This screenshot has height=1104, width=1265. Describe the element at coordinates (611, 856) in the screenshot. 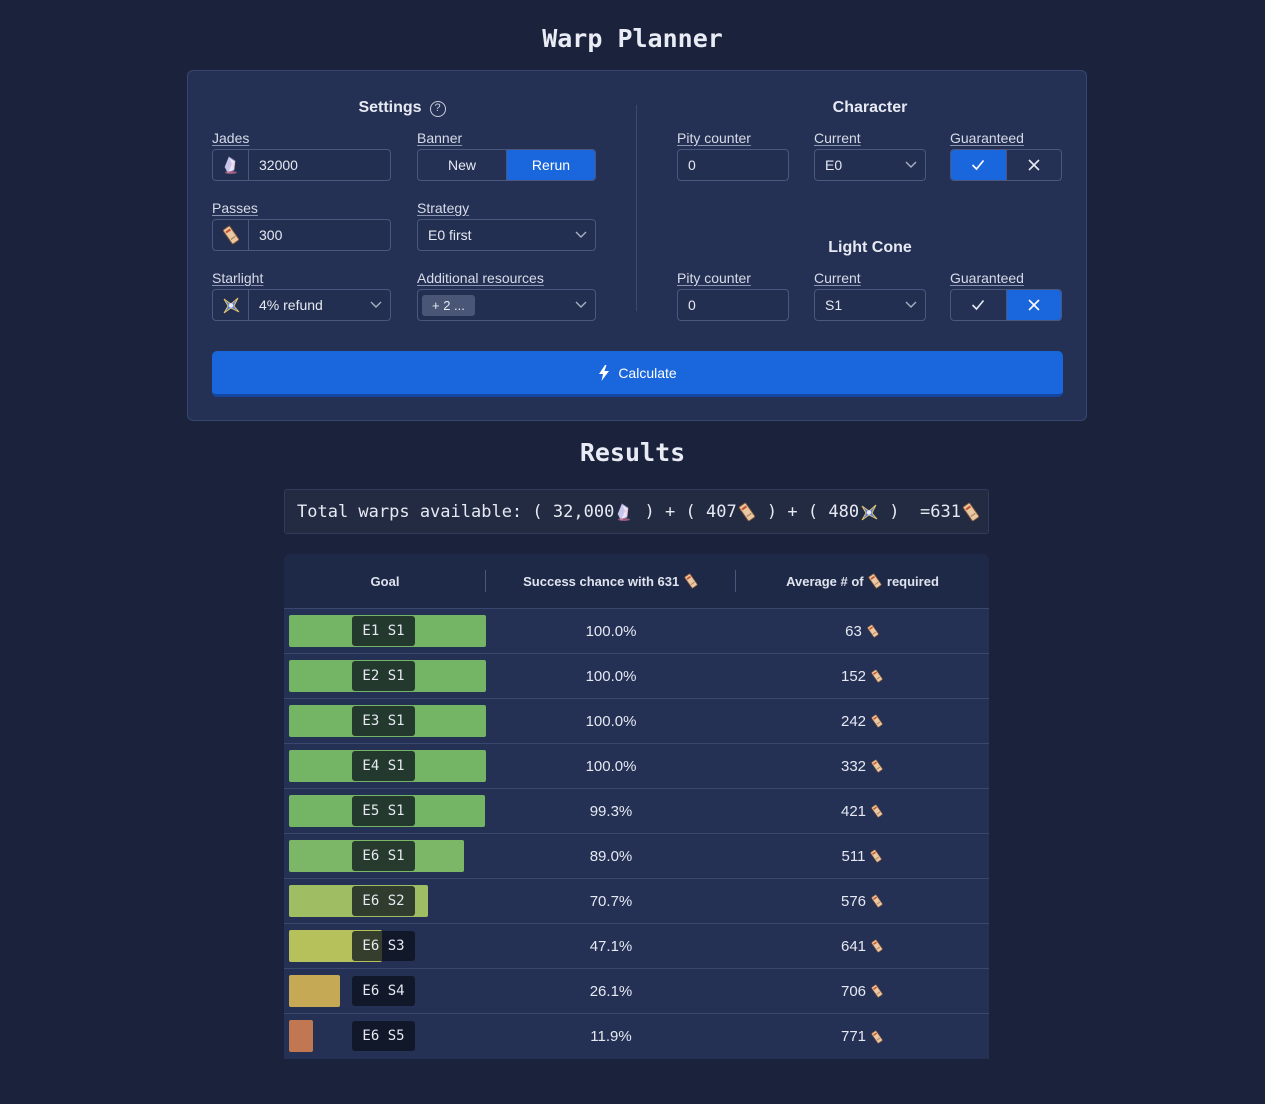

I see `success-chance: 89.0%` at that location.